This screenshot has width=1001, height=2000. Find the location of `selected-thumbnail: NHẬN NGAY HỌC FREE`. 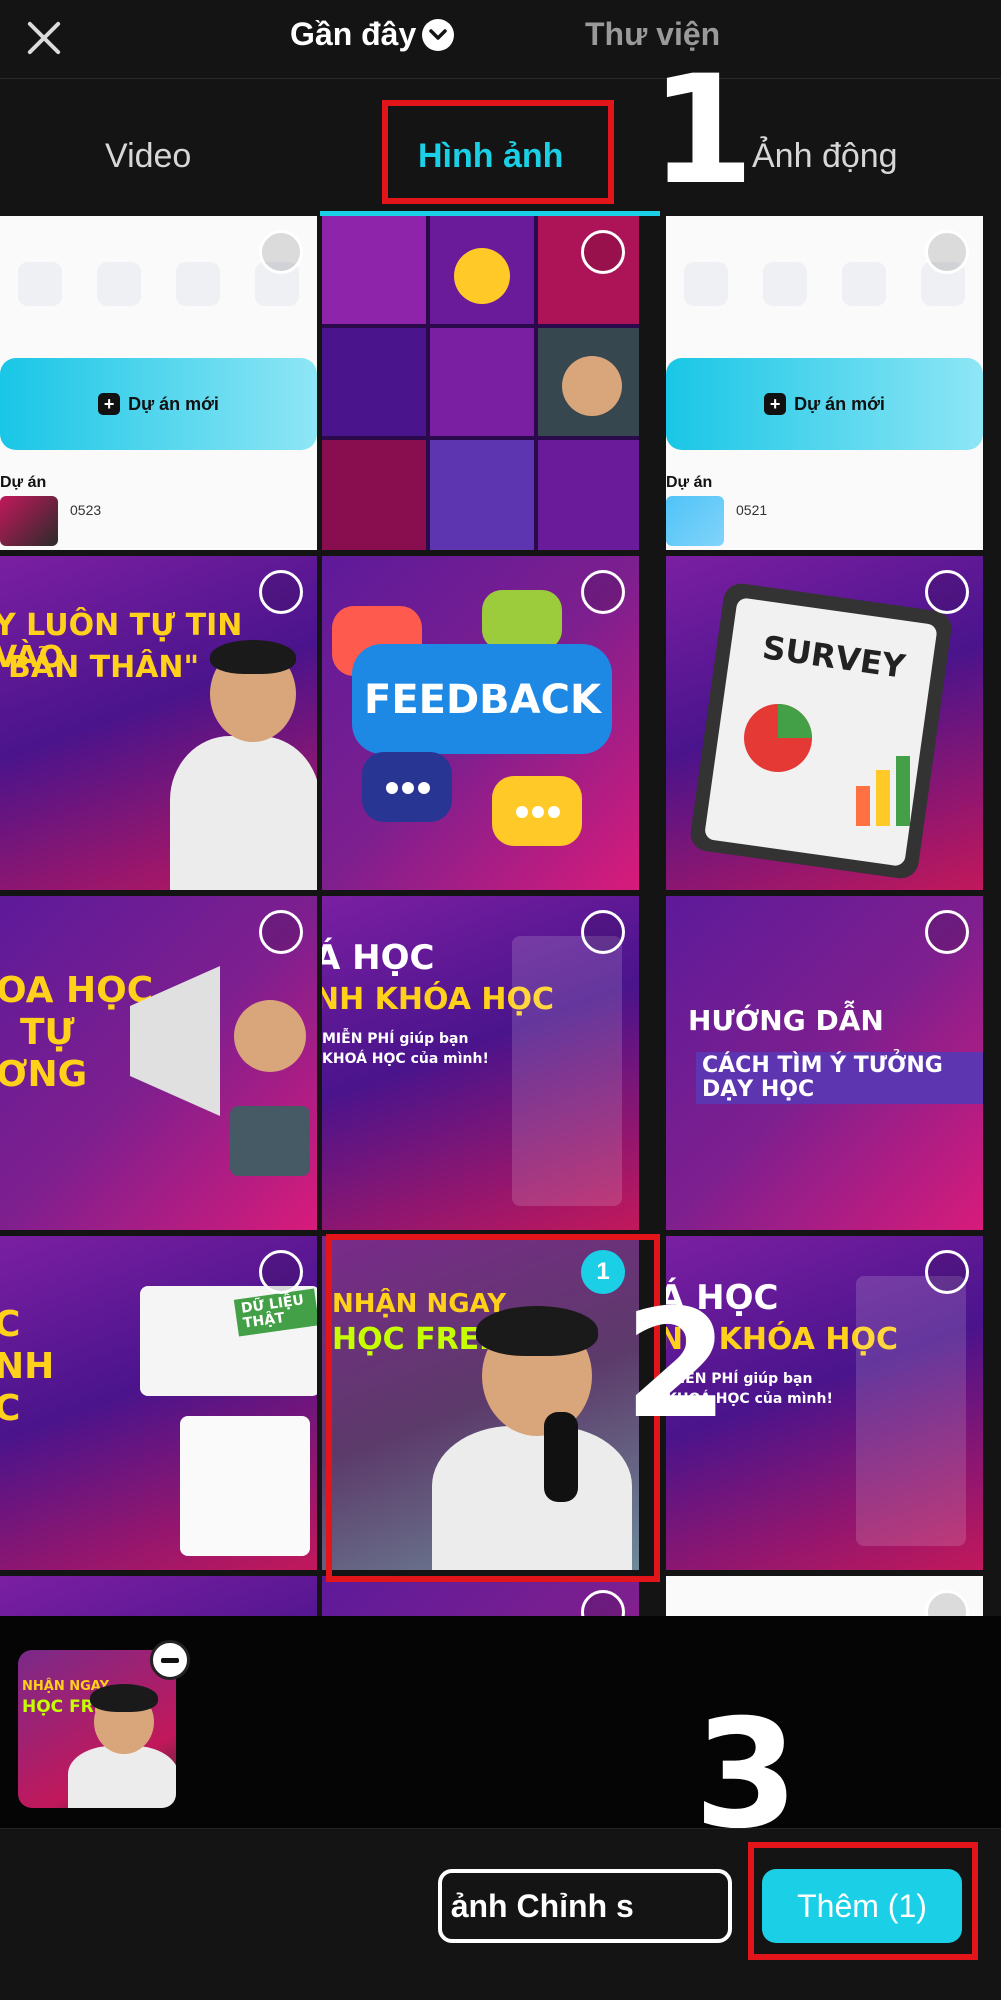

selected-thumbnail: NHẬN NGAY HỌC FREE is located at coordinates (97, 1729).